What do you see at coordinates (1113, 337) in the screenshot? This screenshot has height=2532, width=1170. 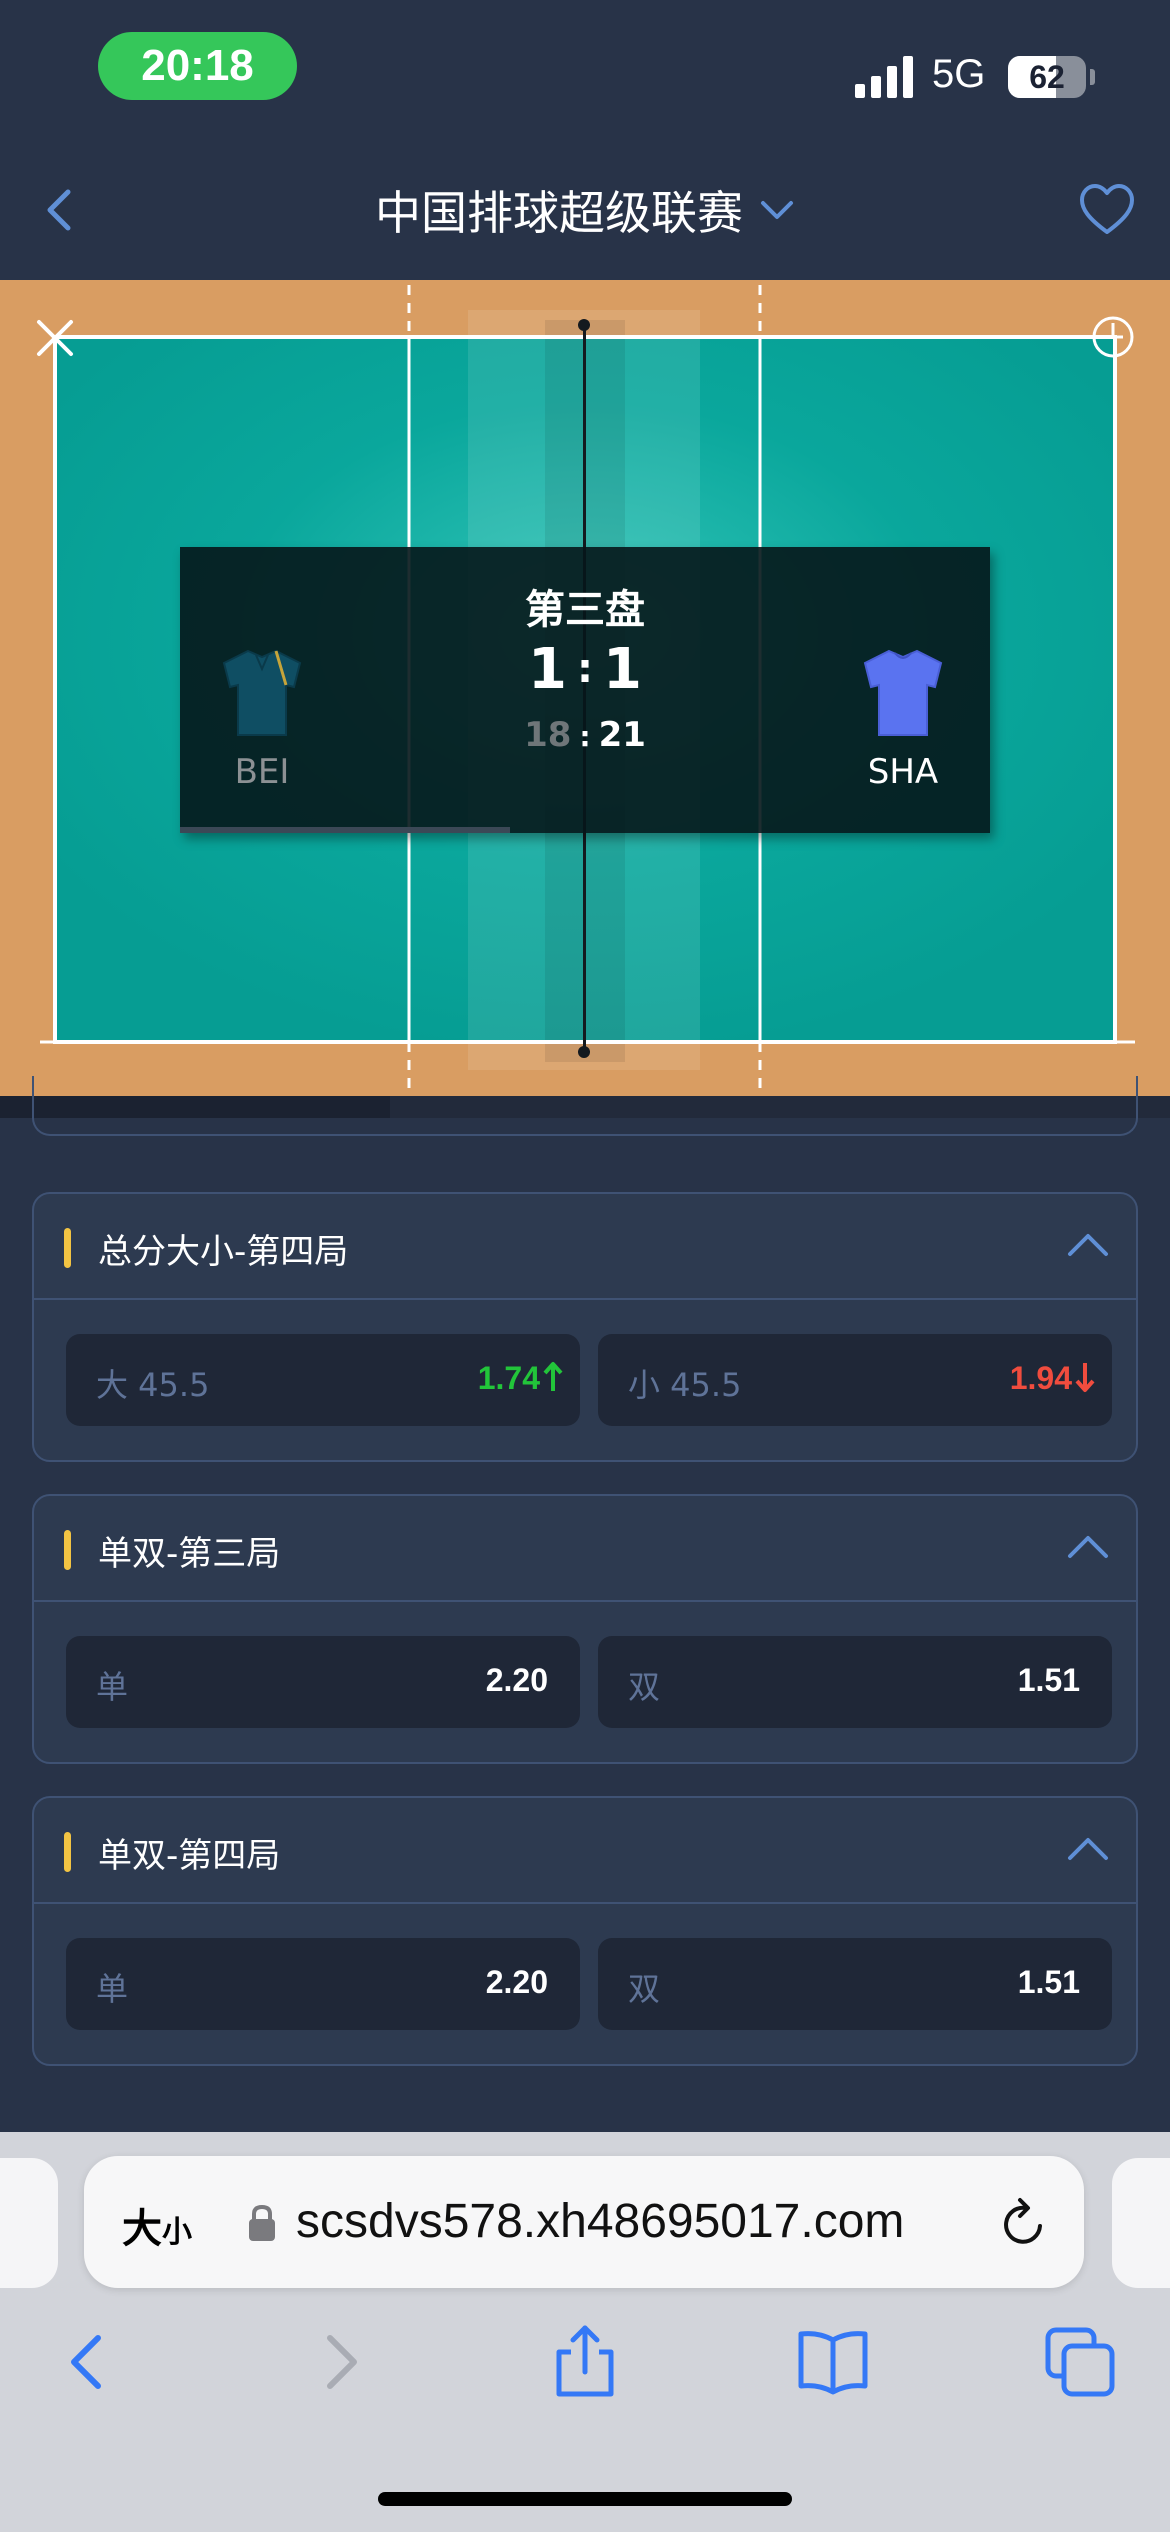 I see `timer-icon` at bounding box center [1113, 337].